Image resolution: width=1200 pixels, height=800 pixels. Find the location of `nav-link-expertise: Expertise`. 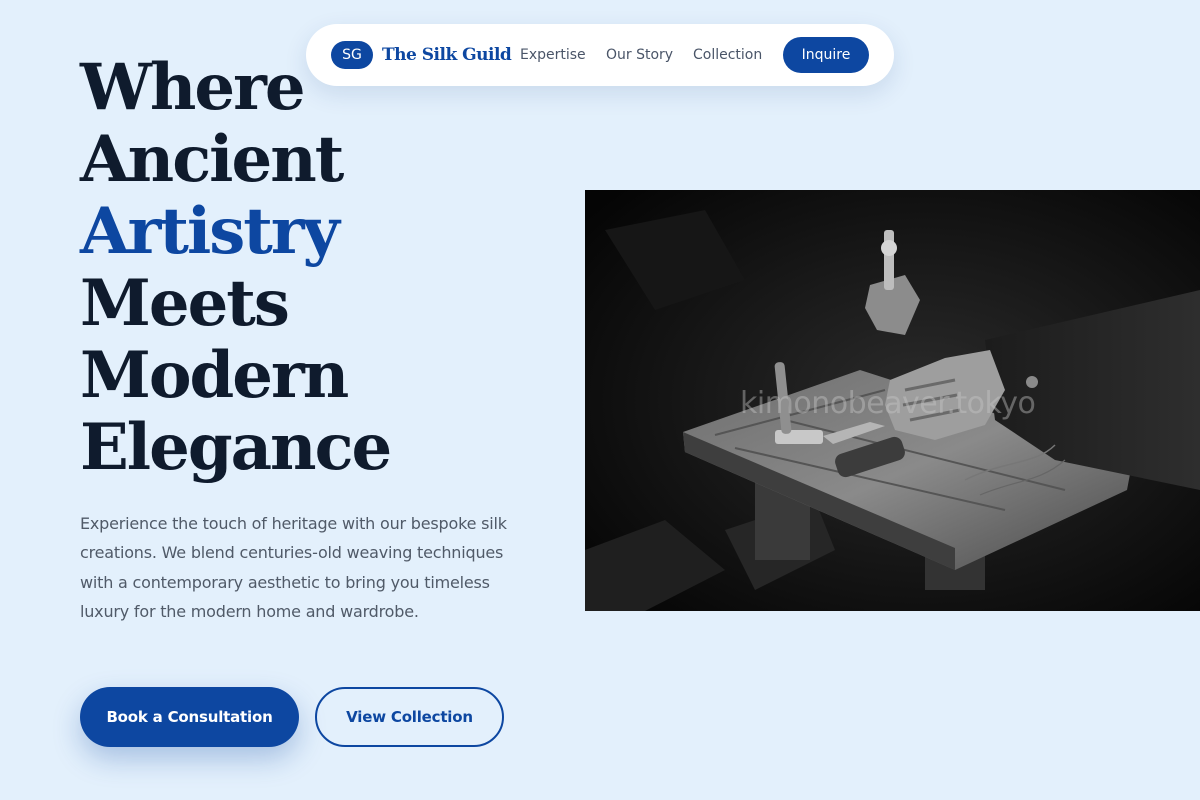

nav-link-expertise: Expertise is located at coordinates (553, 55).